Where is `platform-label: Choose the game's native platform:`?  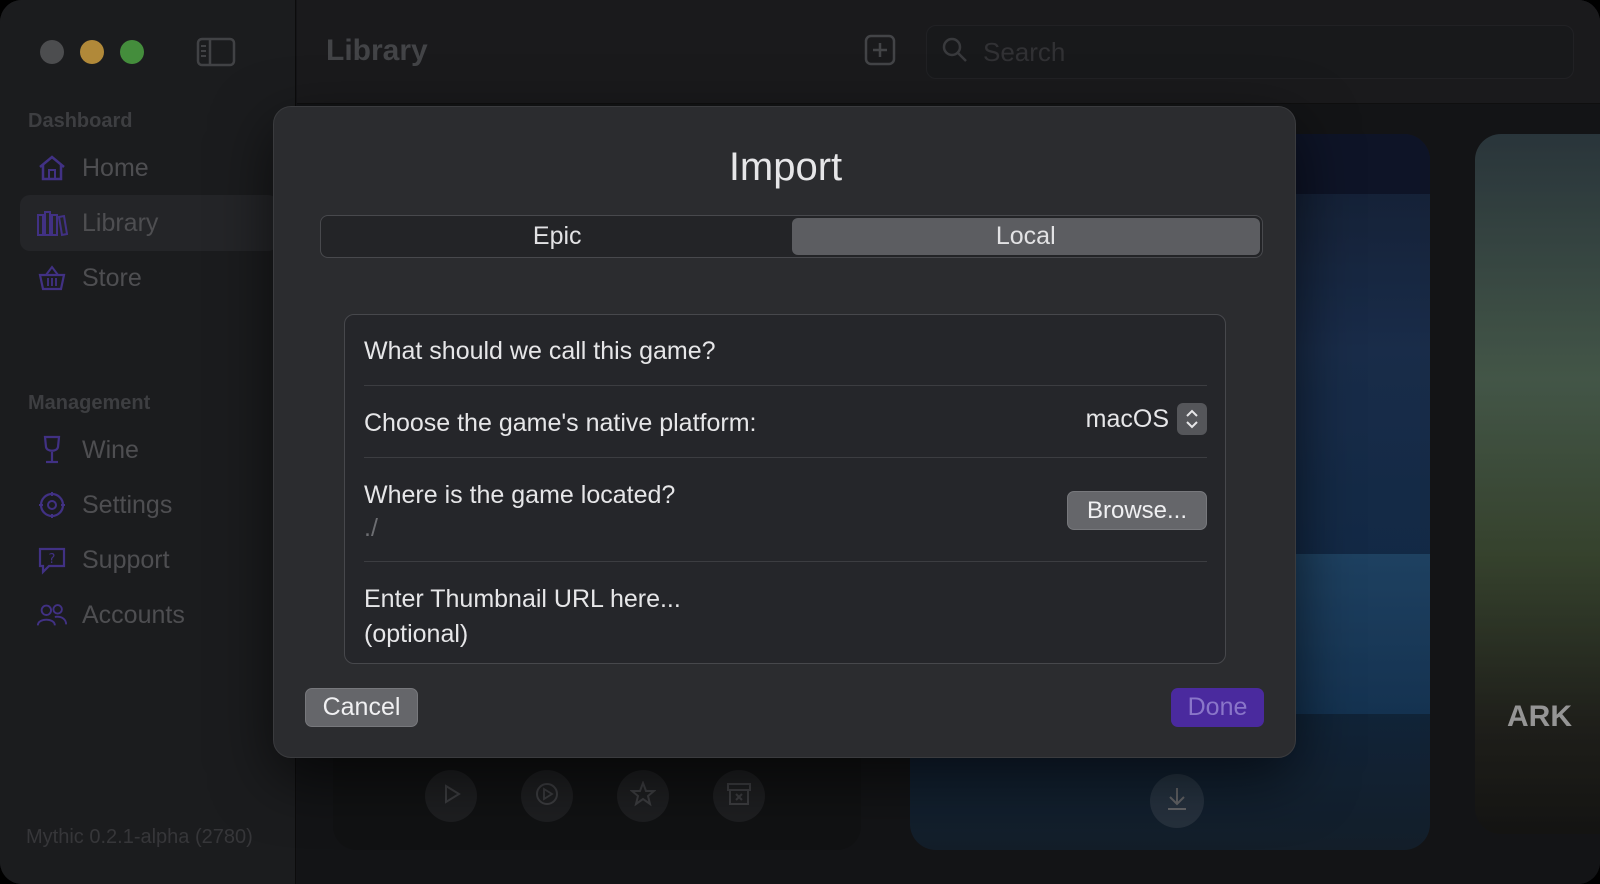 platform-label: Choose the game's native platform: is located at coordinates (560, 423).